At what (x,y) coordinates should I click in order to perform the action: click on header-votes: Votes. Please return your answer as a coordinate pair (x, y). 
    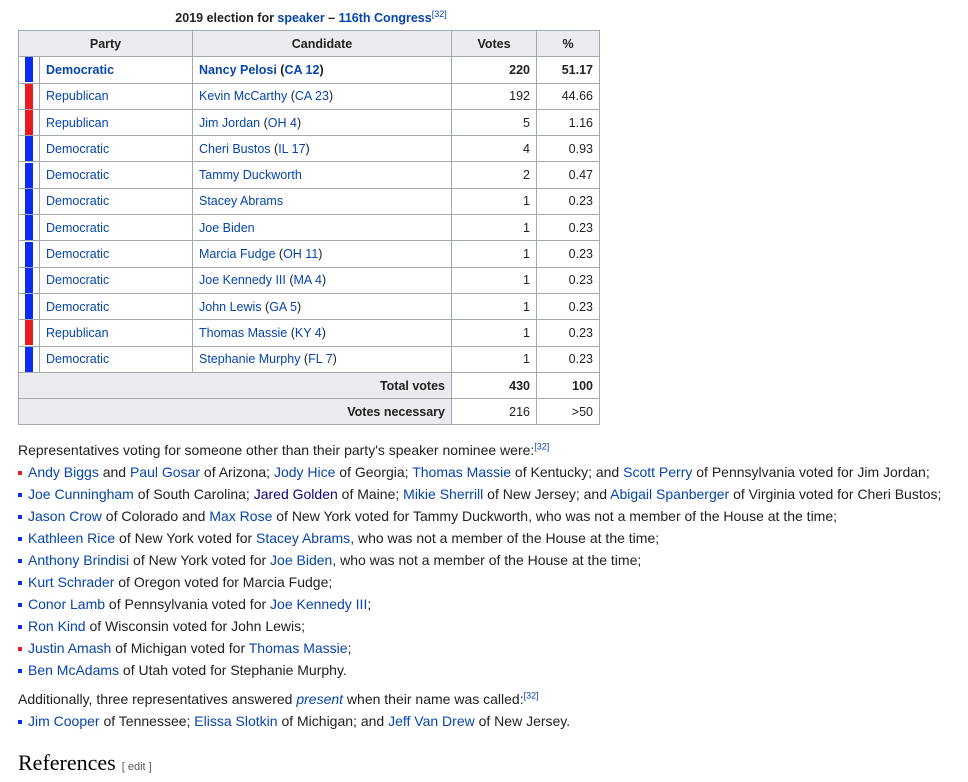
    Looking at the image, I should click on (494, 43).